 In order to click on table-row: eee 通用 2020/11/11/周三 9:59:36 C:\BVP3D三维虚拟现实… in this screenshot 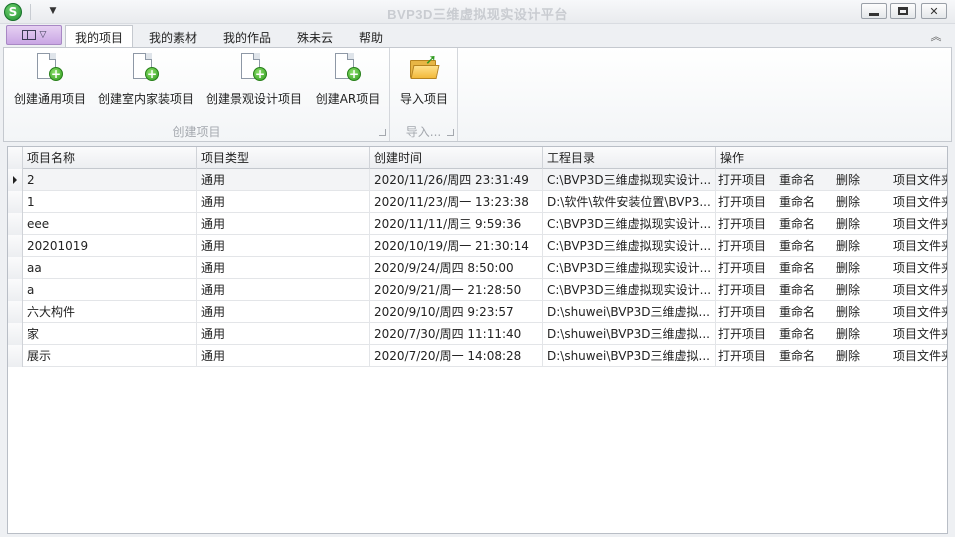, I will do `click(477, 224)`.